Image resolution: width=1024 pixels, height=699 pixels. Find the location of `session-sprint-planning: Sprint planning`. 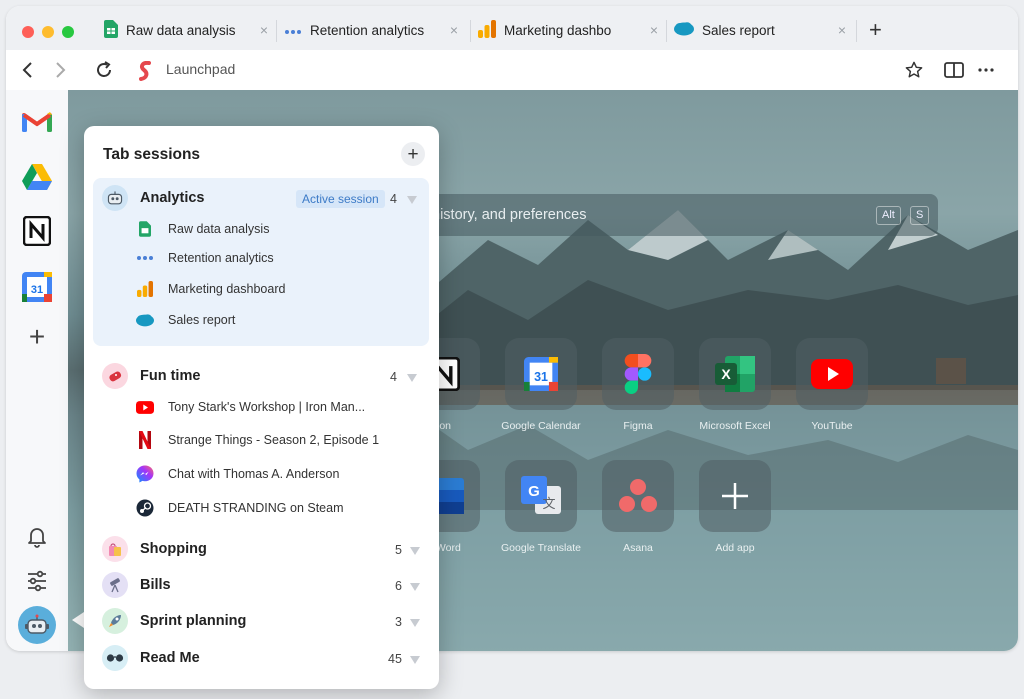

session-sprint-planning: Sprint planning is located at coordinates (174, 621).